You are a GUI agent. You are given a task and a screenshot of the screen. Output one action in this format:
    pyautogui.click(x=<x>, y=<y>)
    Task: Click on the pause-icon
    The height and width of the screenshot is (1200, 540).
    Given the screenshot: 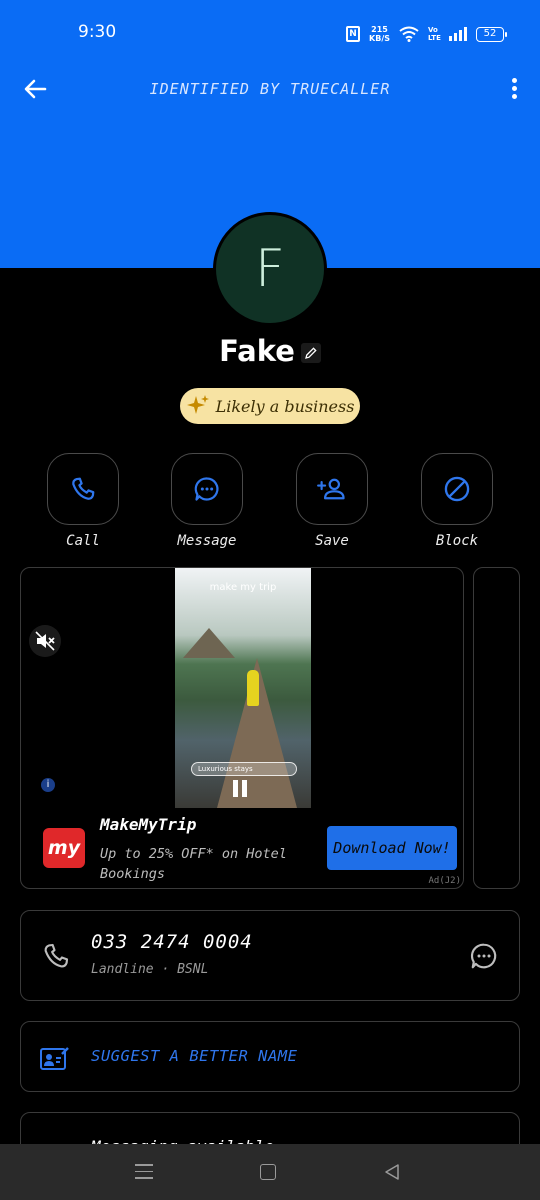 What is the action you would take?
    pyautogui.click(x=242, y=789)
    